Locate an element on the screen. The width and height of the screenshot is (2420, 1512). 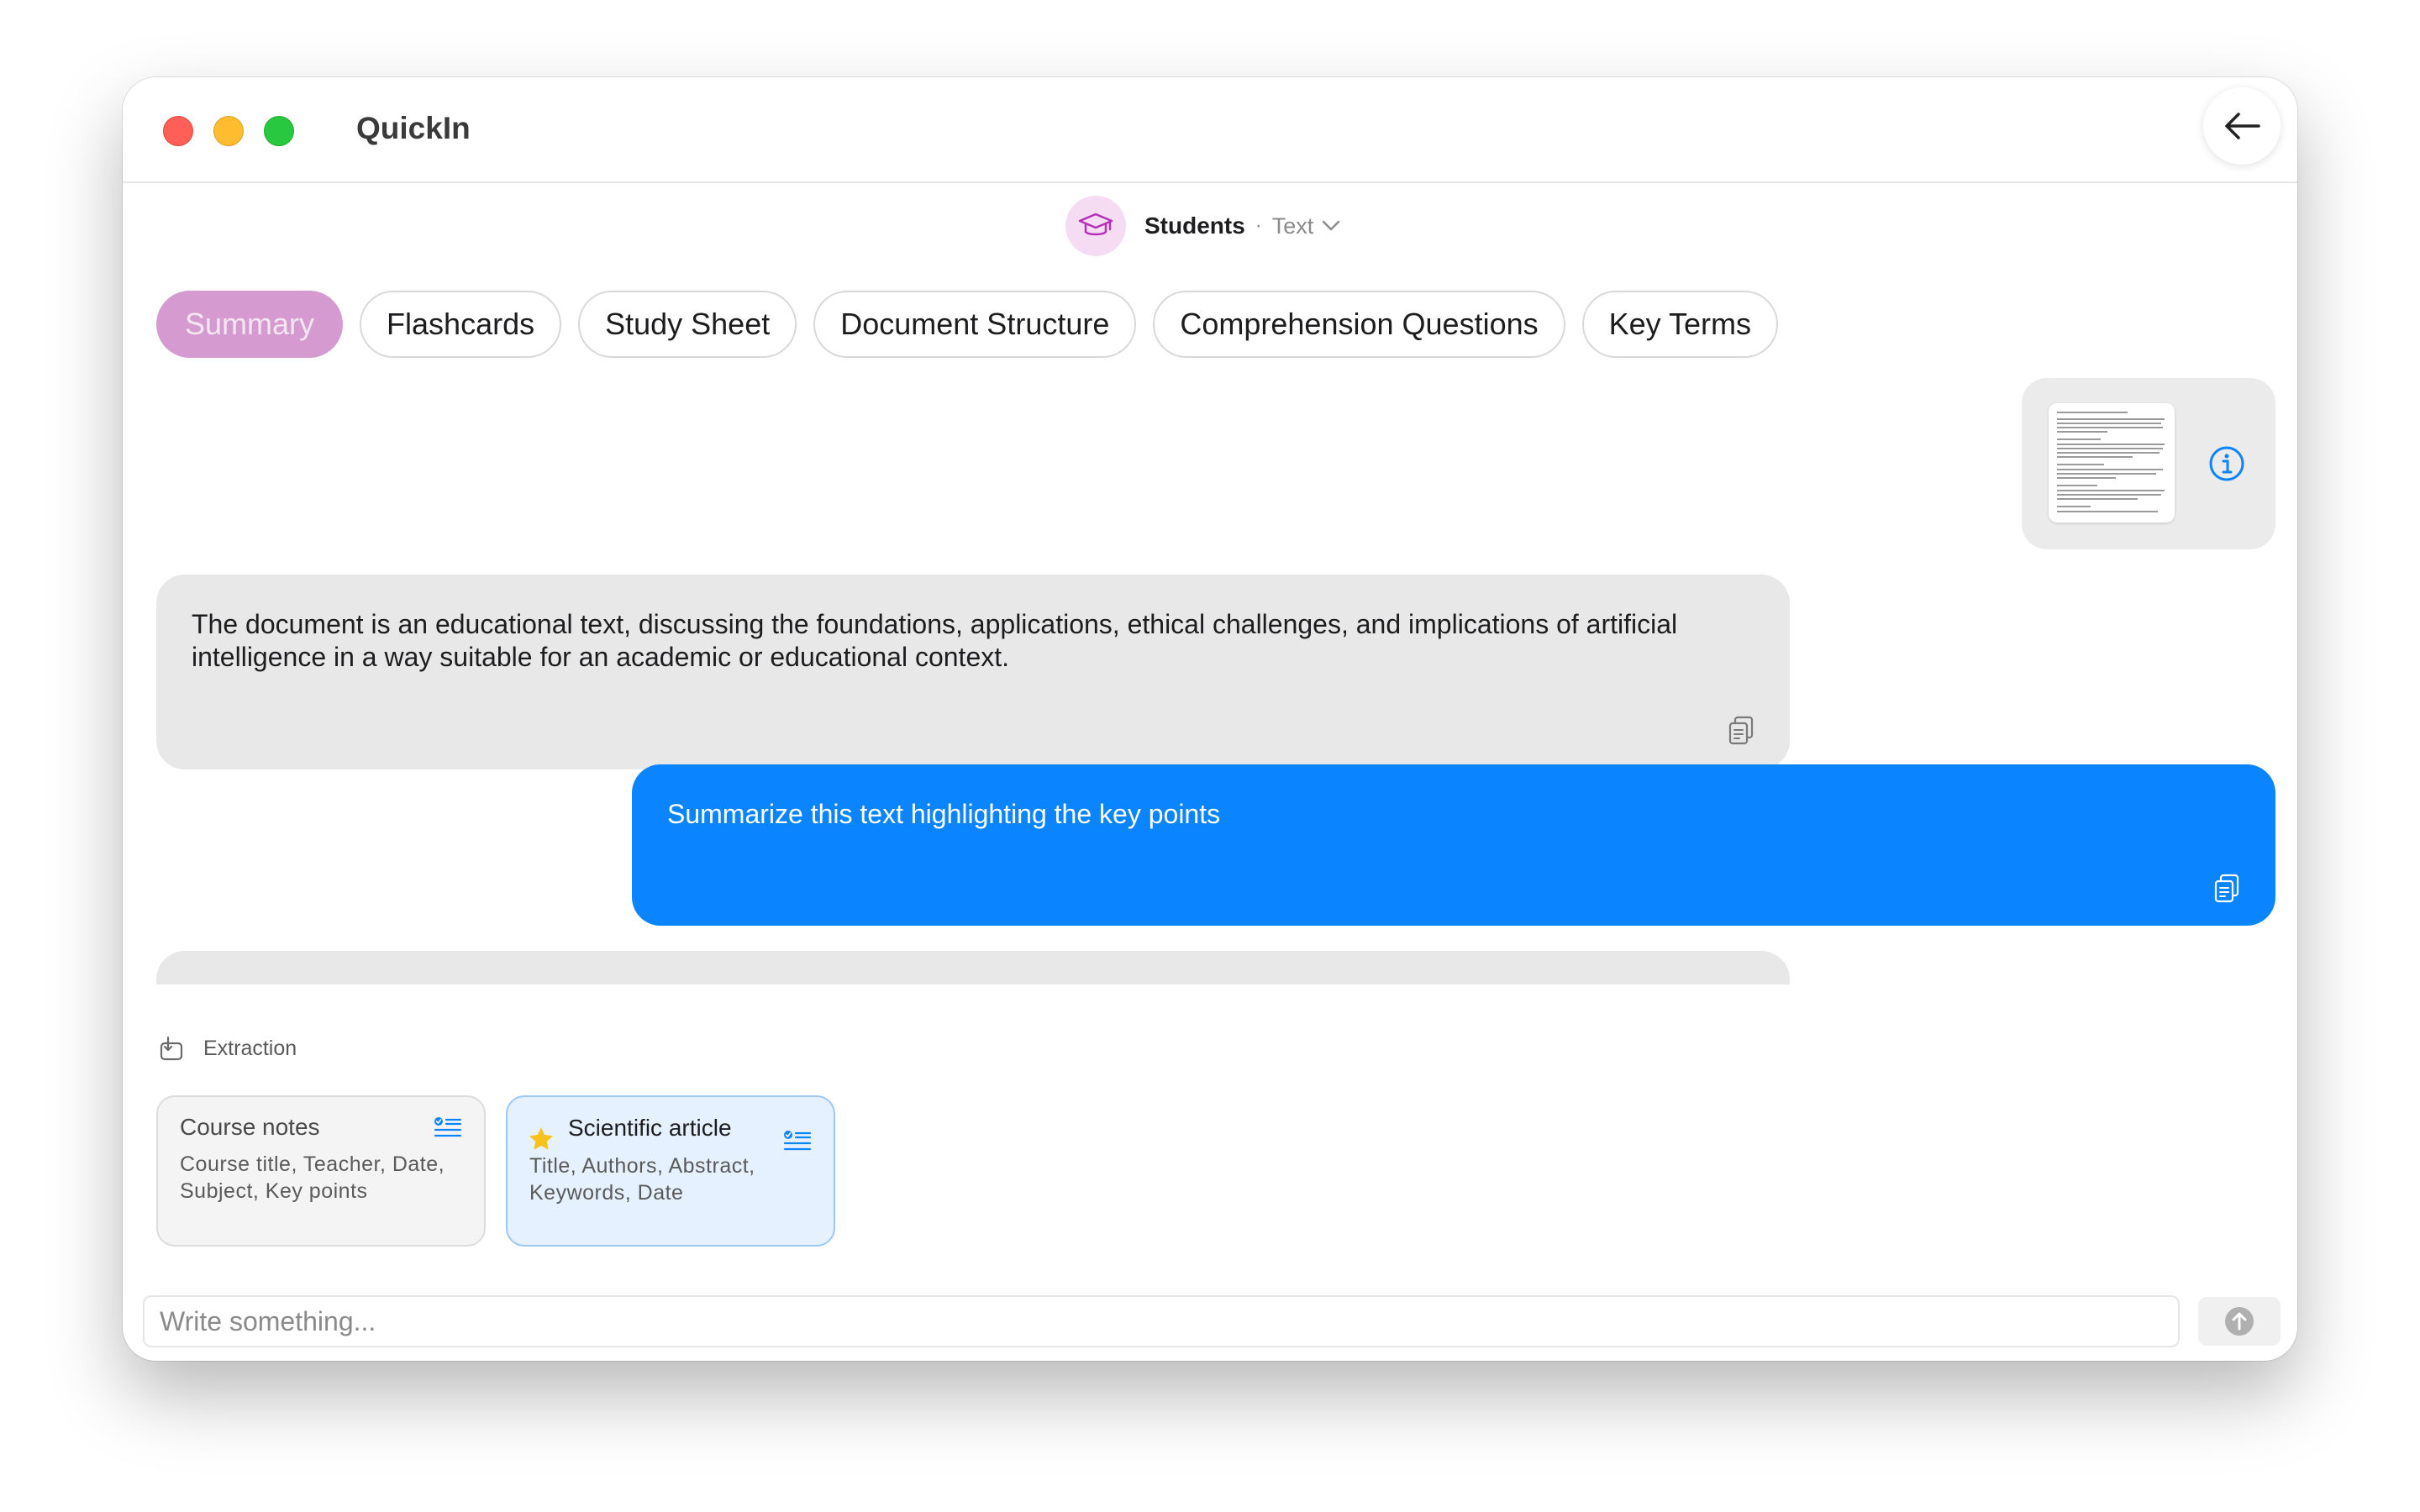
send-button is located at coordinates (2239, 1321).